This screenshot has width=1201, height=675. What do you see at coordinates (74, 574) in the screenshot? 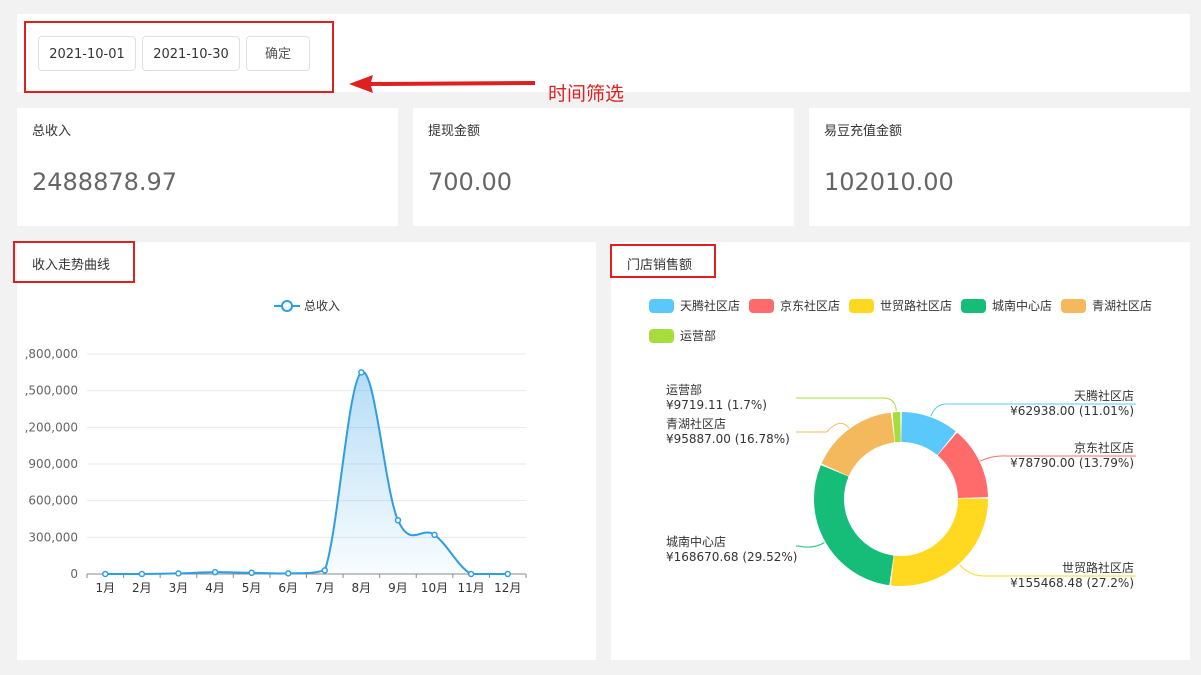
I see `y-tick-label: 0` at bounding box center [74, 574].